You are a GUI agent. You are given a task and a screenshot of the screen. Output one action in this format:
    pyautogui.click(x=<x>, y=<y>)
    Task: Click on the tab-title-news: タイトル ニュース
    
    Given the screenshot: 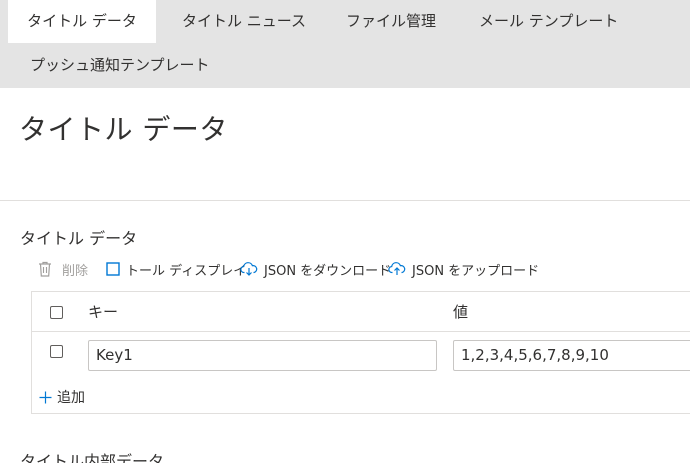 What is the action you would take?
    pyautogui.click(x=244, y=21)
    